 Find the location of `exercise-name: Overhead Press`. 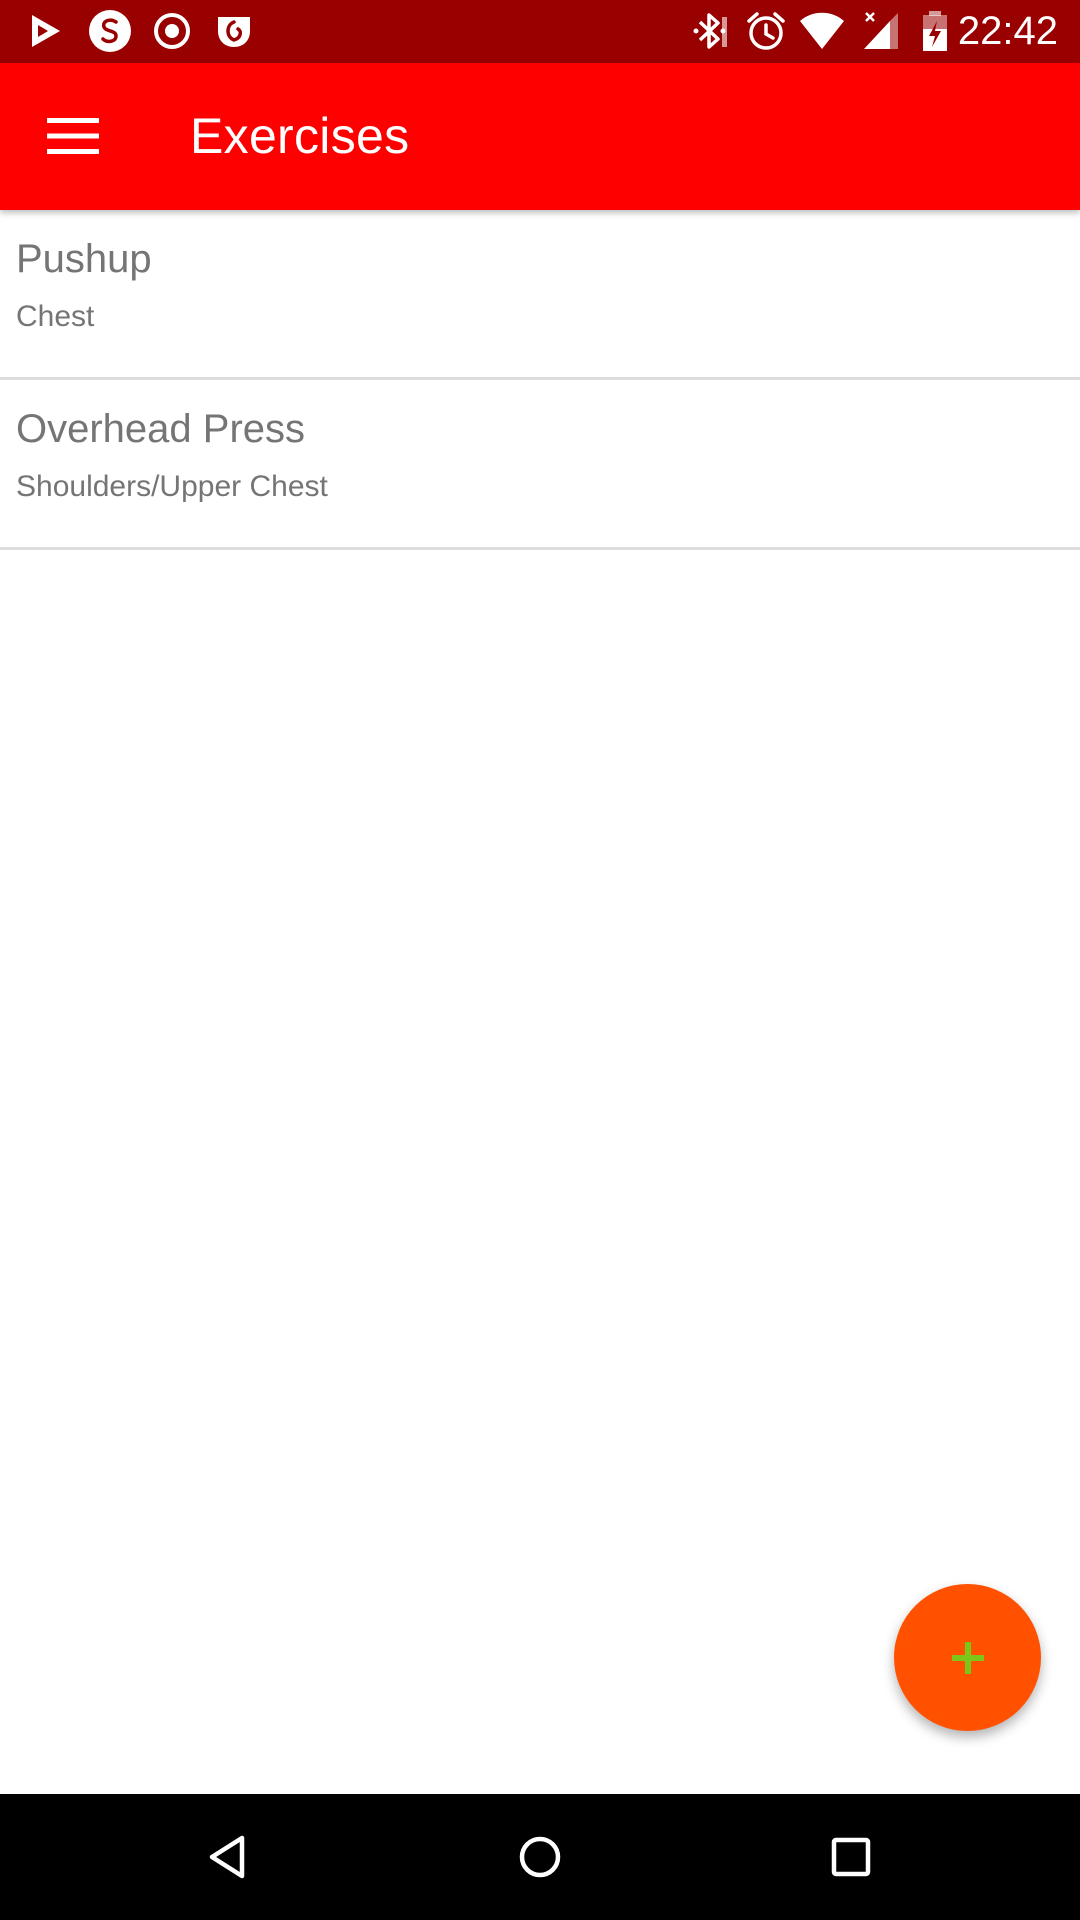

exercise-name: Overhead Press is located at coordinates (161, 429).